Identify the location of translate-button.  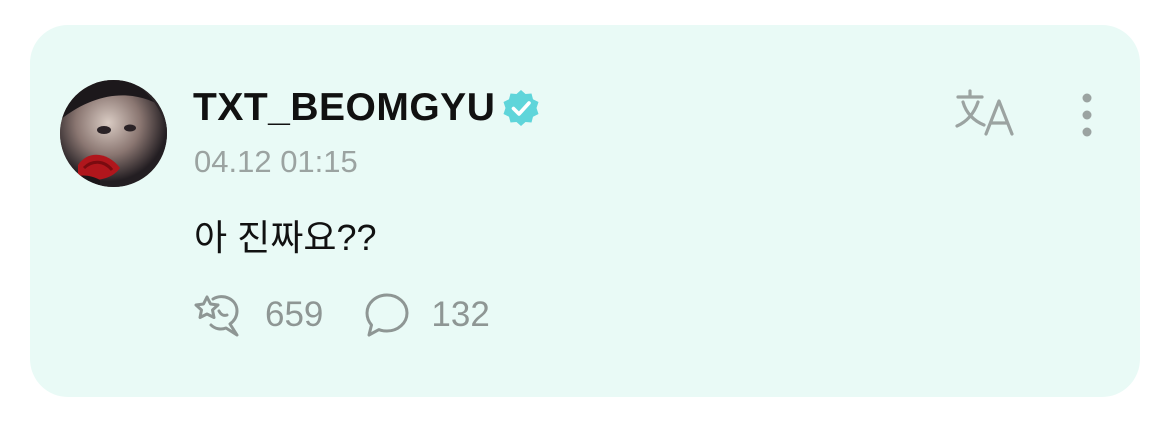
(987, 114).